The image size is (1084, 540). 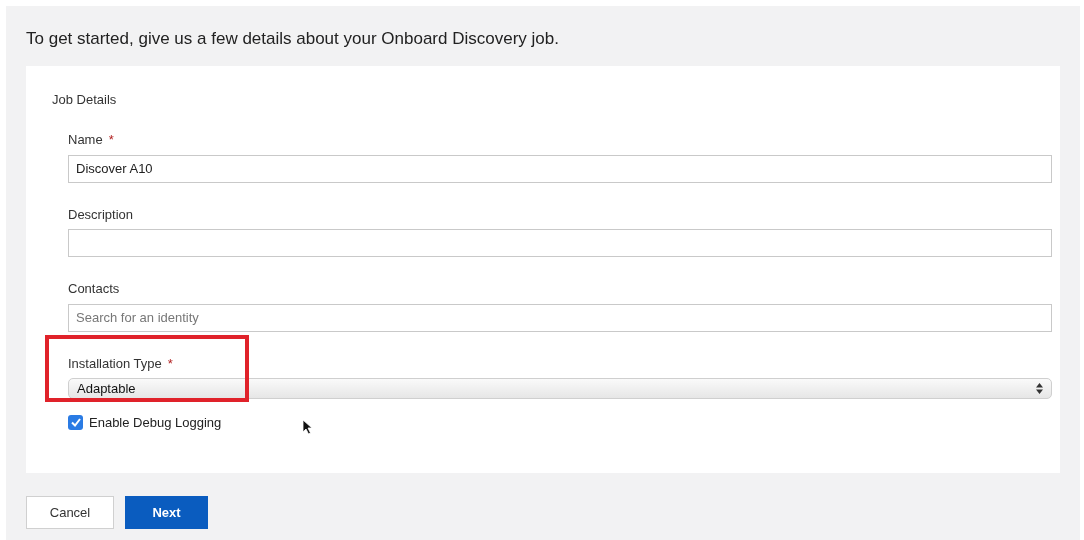 I want to click on section-title: Job Details, so click(x=84, y=100).